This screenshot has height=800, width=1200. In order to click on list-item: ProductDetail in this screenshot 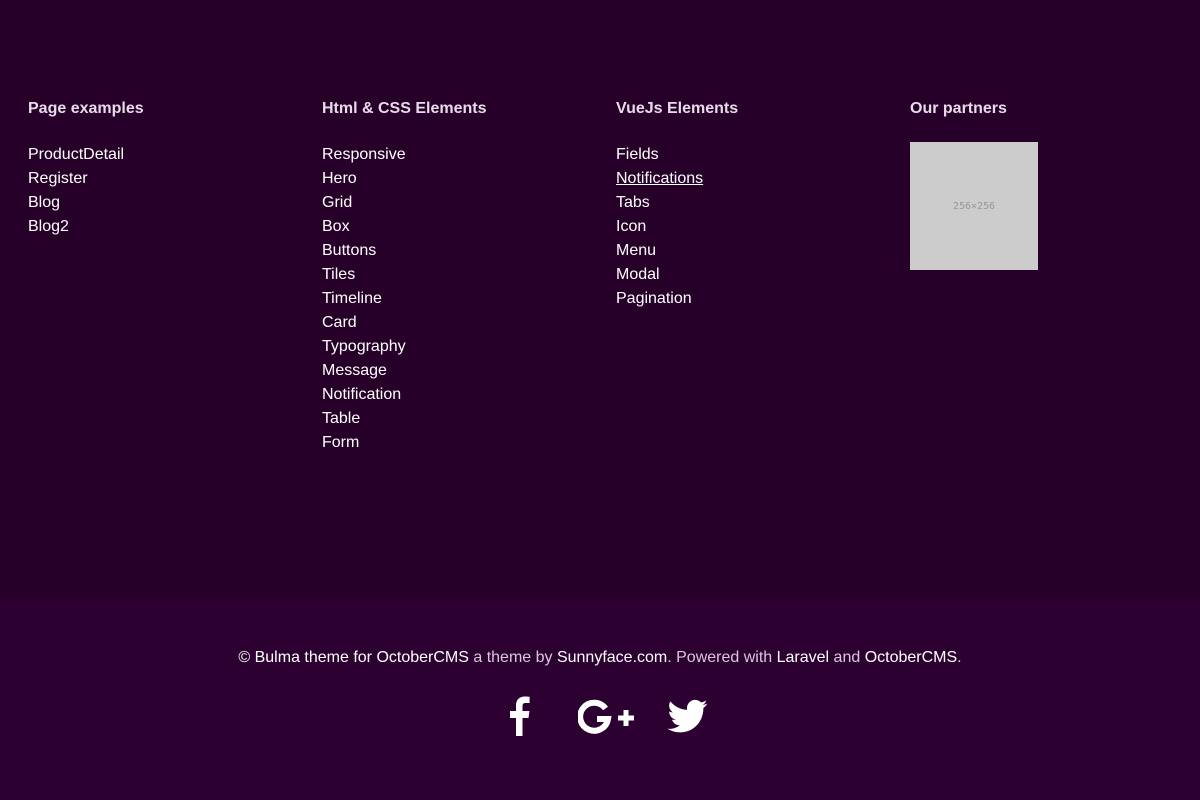, I will do `click(158, 155)`.